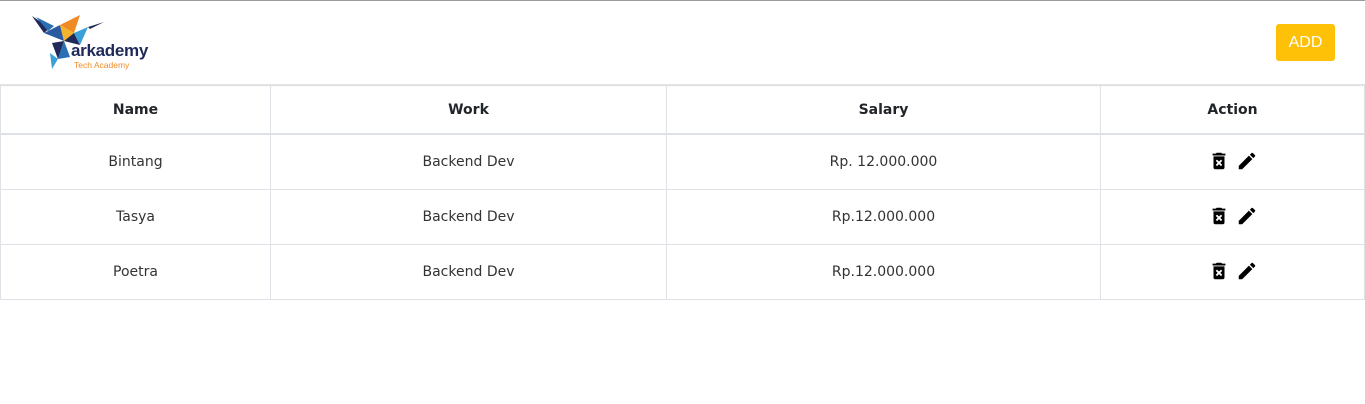 The height and width of the screenshot is (404, 1365). I want to click on arkademy-logo: arkademy Tech Academy, so click(95, 43).